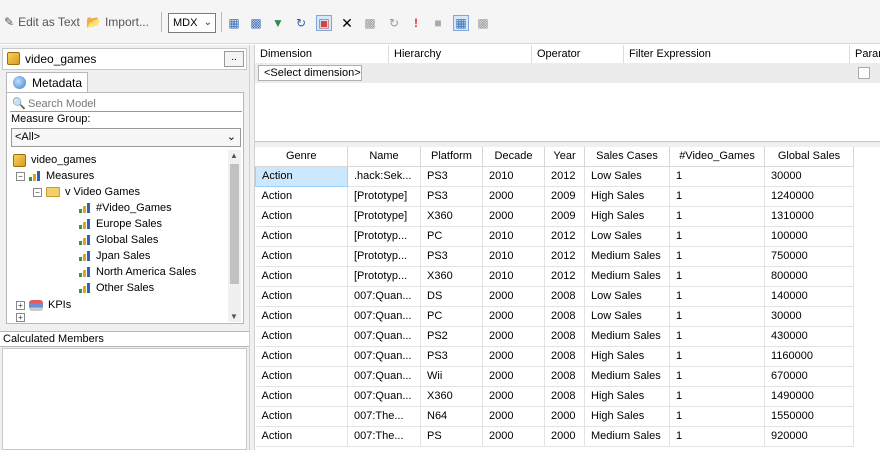  What do you see at coordinates (809, 436) in the screenshot?
I see `table-cell: 920000` at bounding box center [809, 436].